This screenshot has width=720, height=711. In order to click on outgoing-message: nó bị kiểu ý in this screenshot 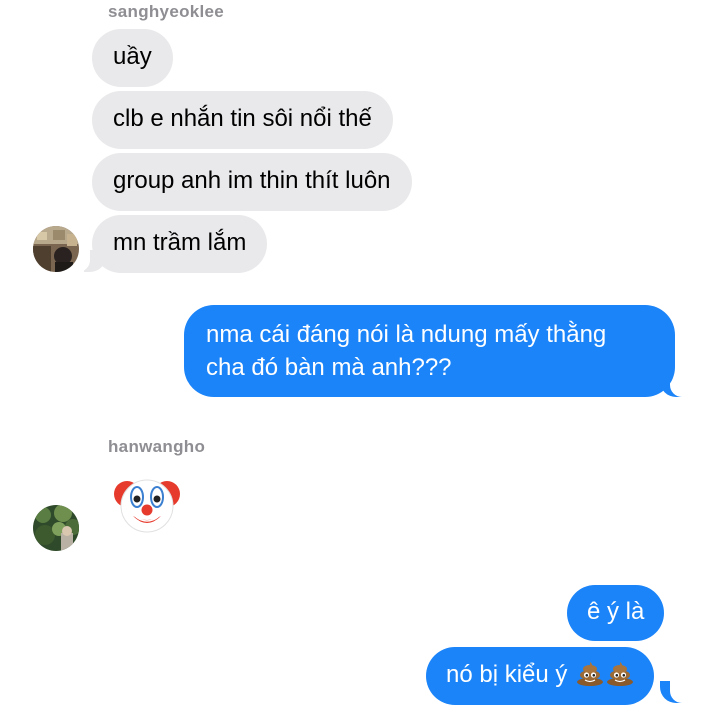, I will do `click(540, 676)`.